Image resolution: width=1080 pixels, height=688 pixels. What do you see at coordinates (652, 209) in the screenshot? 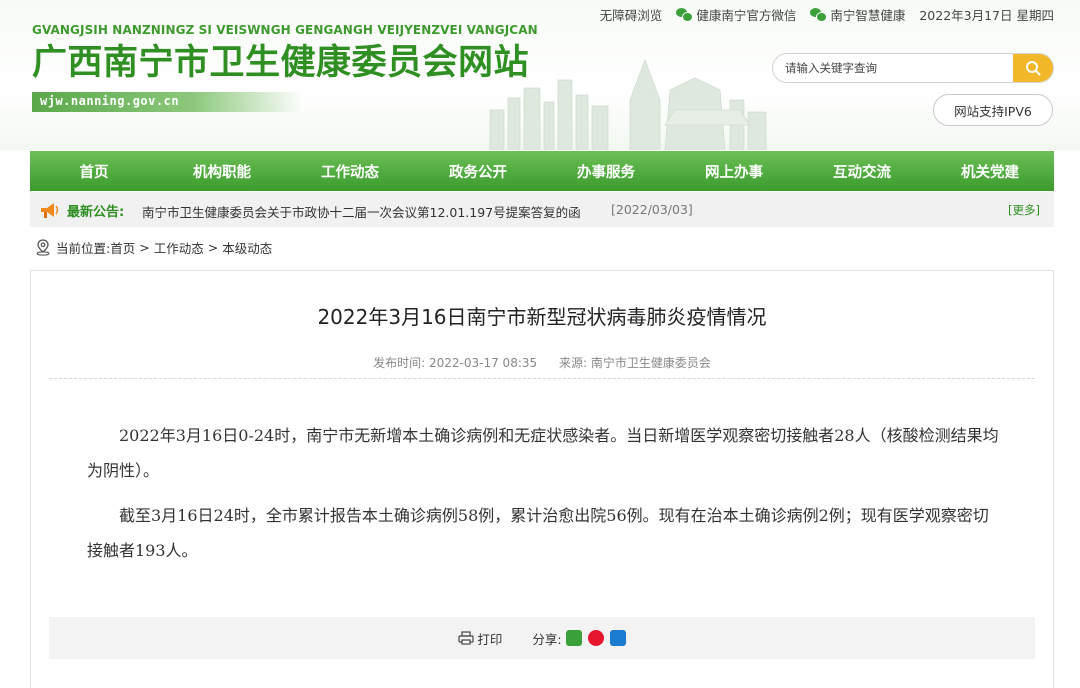
I see `notice-date: [2022/03/03]` at bounding box center [652, 209].